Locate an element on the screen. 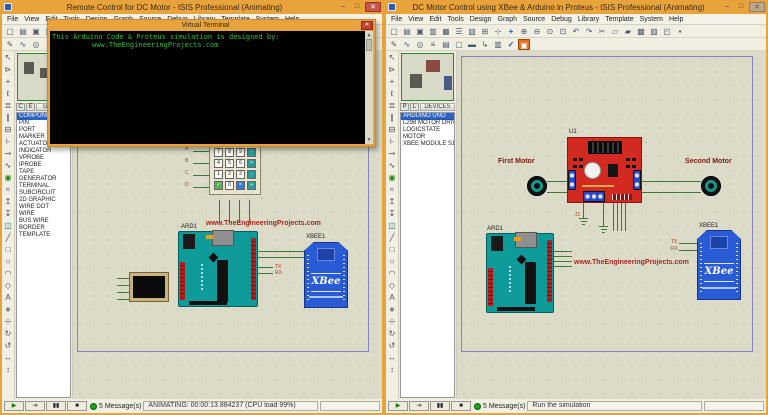  rotate-cw-icon: ↻ is located at coordinates (392, 334).